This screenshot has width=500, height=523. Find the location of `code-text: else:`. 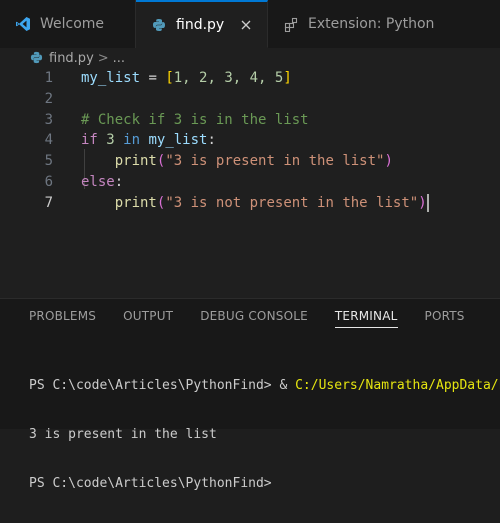

code-text: else: is located at coordinates (102, 182).